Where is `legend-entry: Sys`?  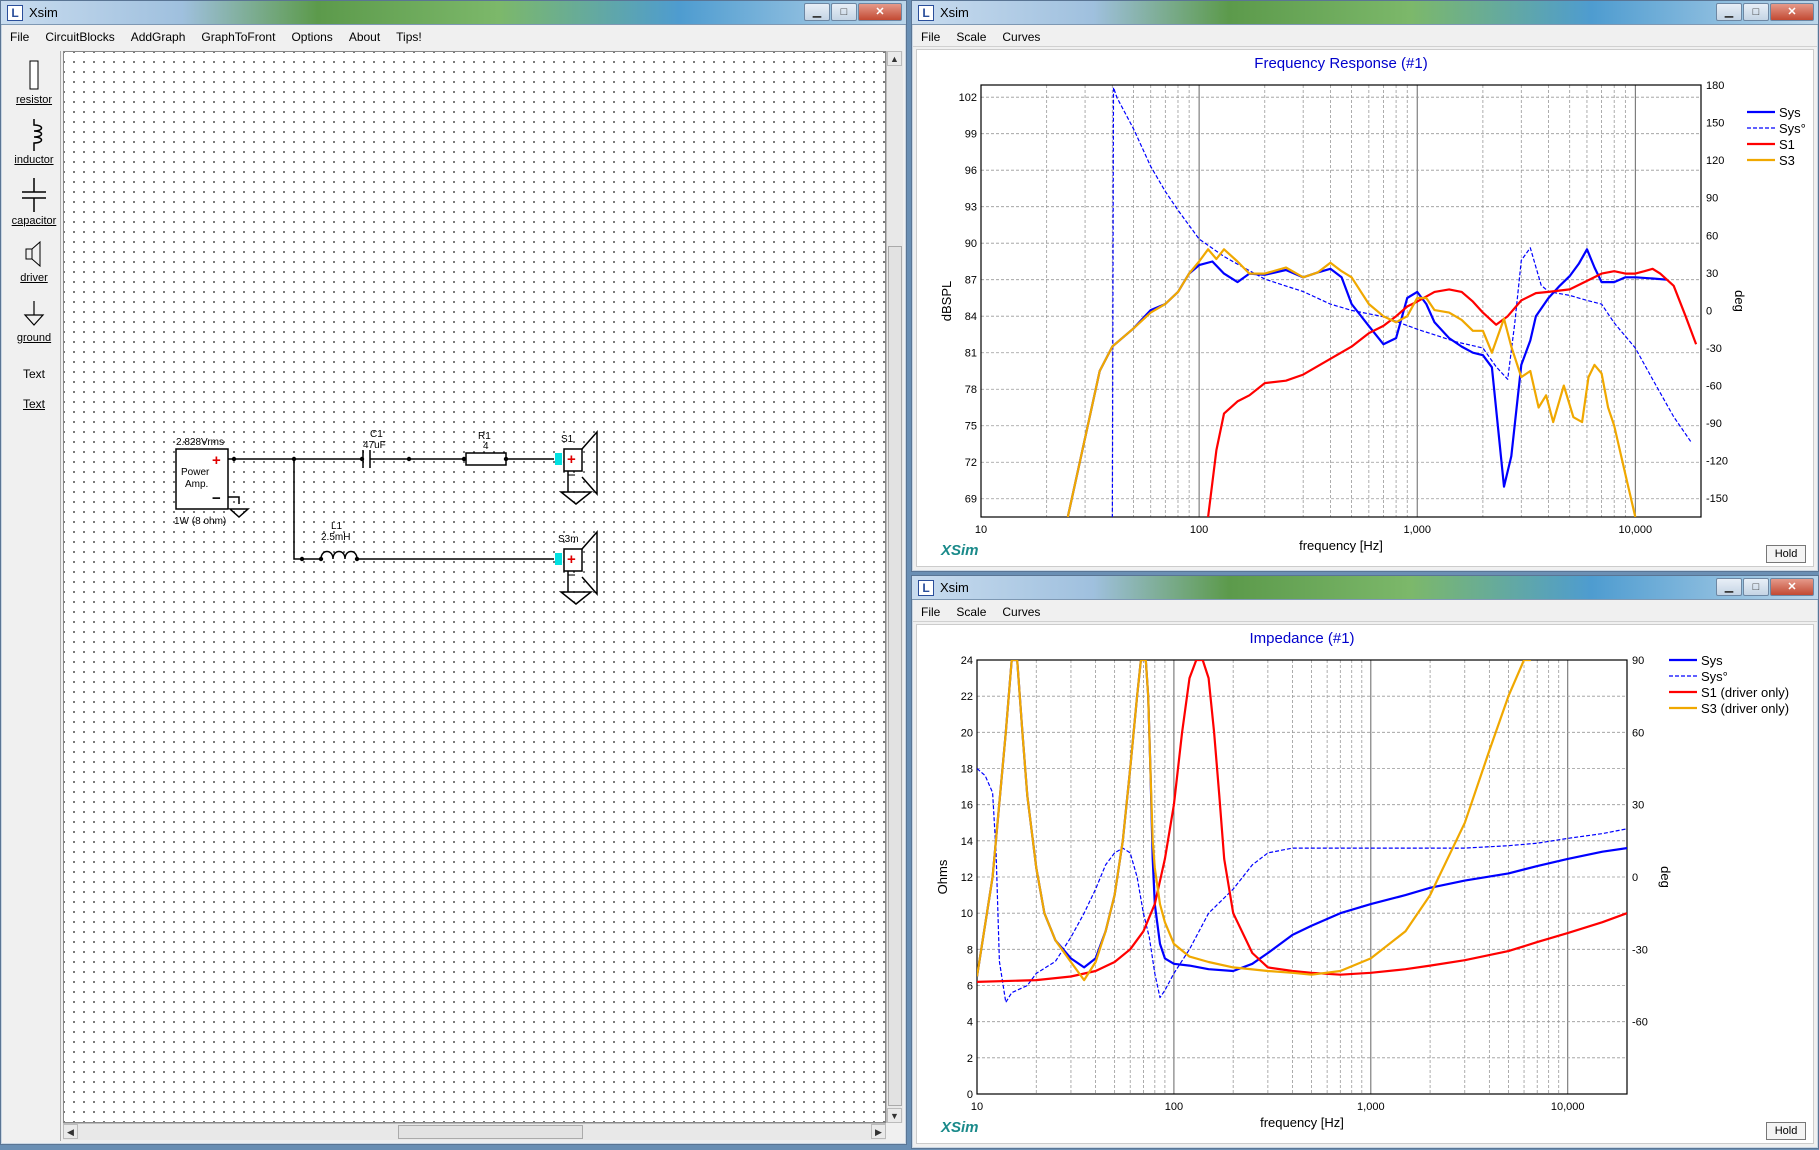 legend-entry: Sys is located at coordinates (1790, 112).